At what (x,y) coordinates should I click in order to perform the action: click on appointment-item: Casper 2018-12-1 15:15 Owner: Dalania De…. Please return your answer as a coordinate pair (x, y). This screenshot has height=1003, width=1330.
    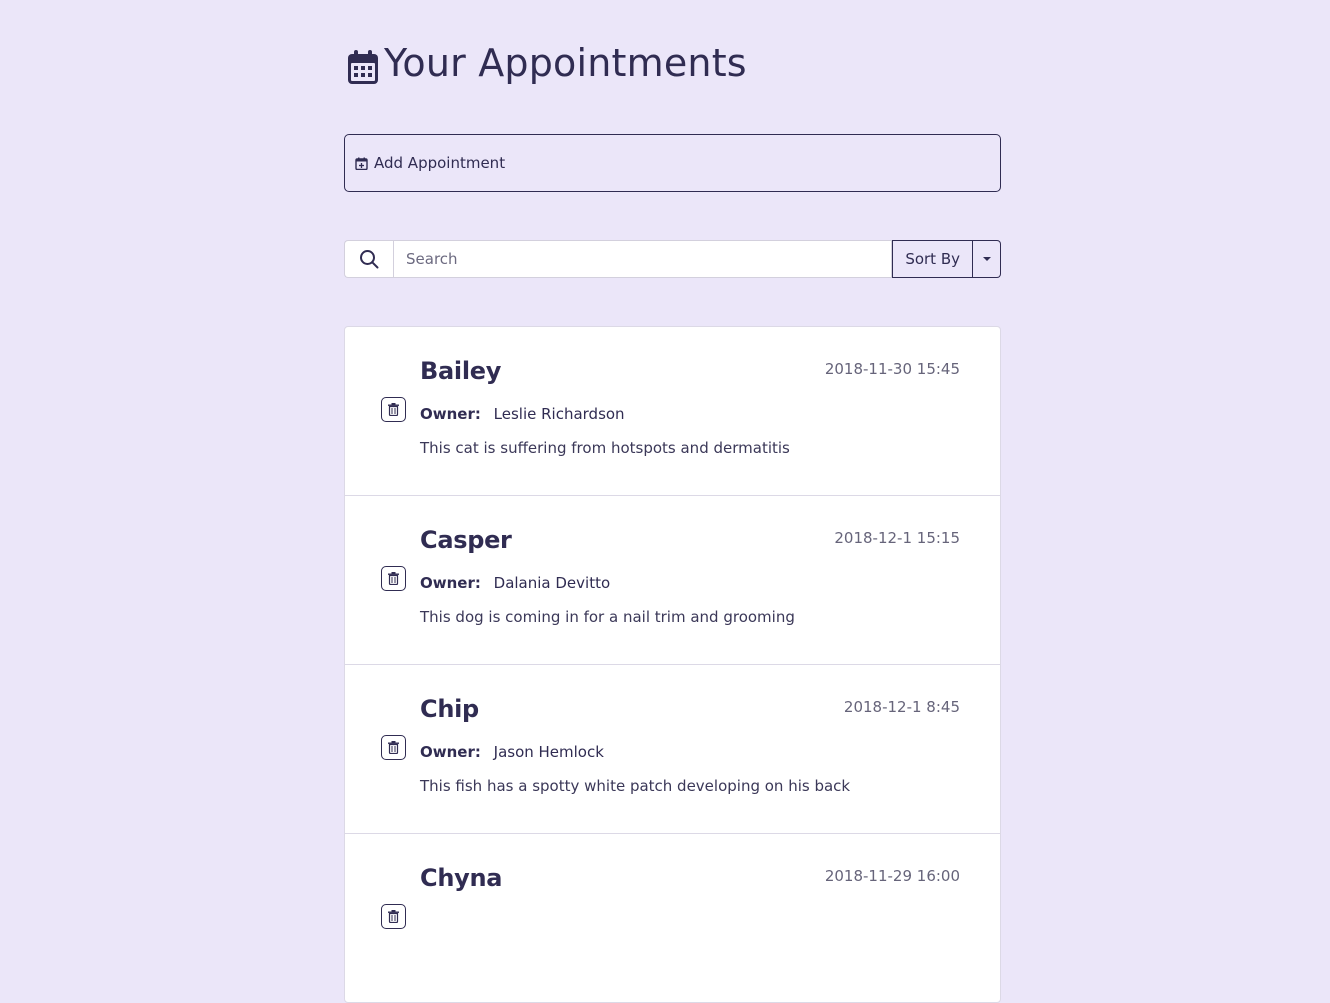
    Looking at the image, I should click on (672, 580).